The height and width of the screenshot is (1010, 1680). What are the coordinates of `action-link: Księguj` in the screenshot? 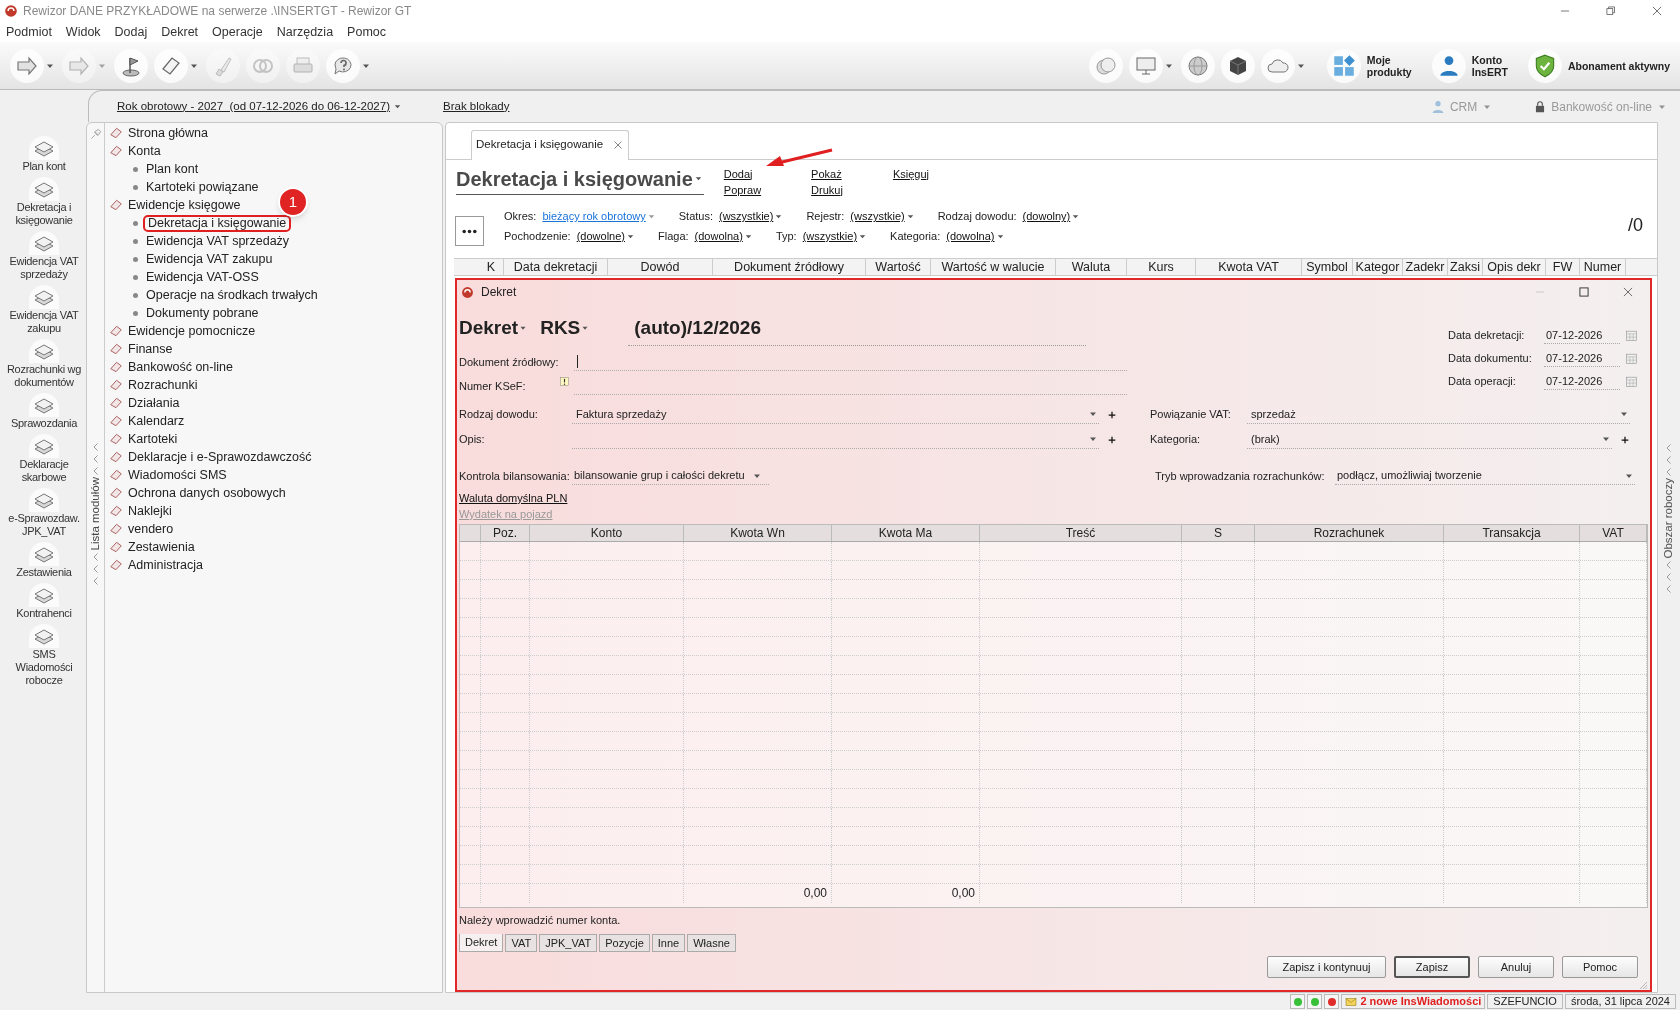 It's located at (910, 173).